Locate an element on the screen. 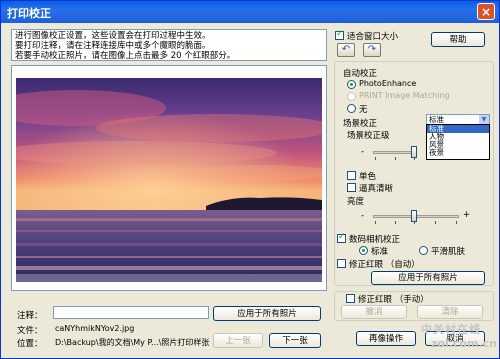  watermark-sub: zol.com.cn is located at coordinates (464, 343).